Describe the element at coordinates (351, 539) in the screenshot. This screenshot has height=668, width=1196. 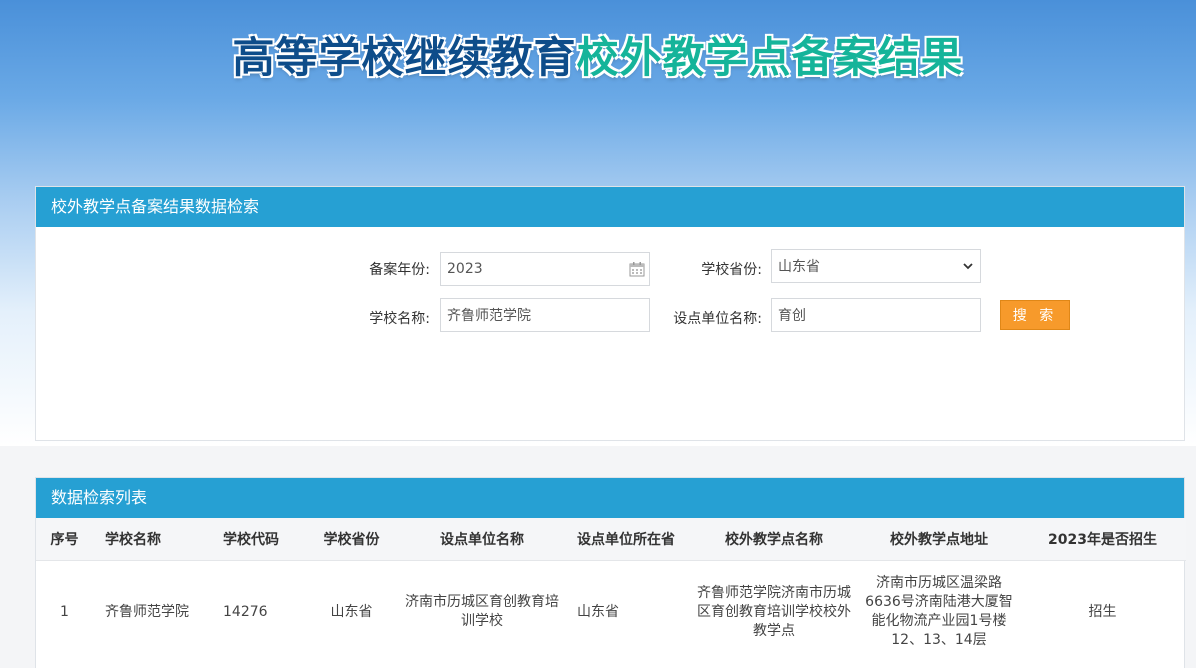
I see `col-header: 学校省份` at that location.